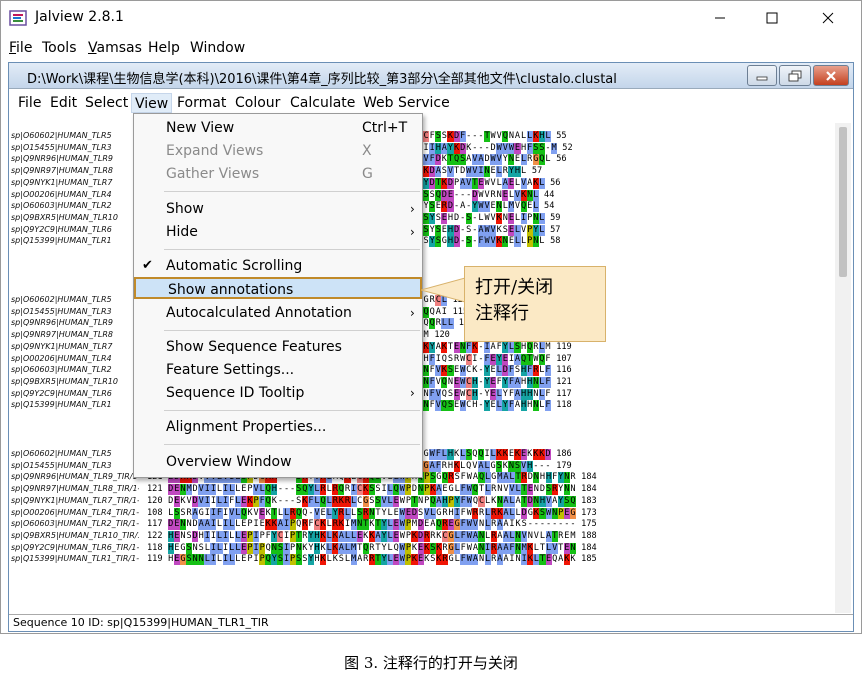 The image size is (862, 683). Describe the element at coordinates (586, 500) in the screenshot. I see `sequence-end-position: 183` at that location.